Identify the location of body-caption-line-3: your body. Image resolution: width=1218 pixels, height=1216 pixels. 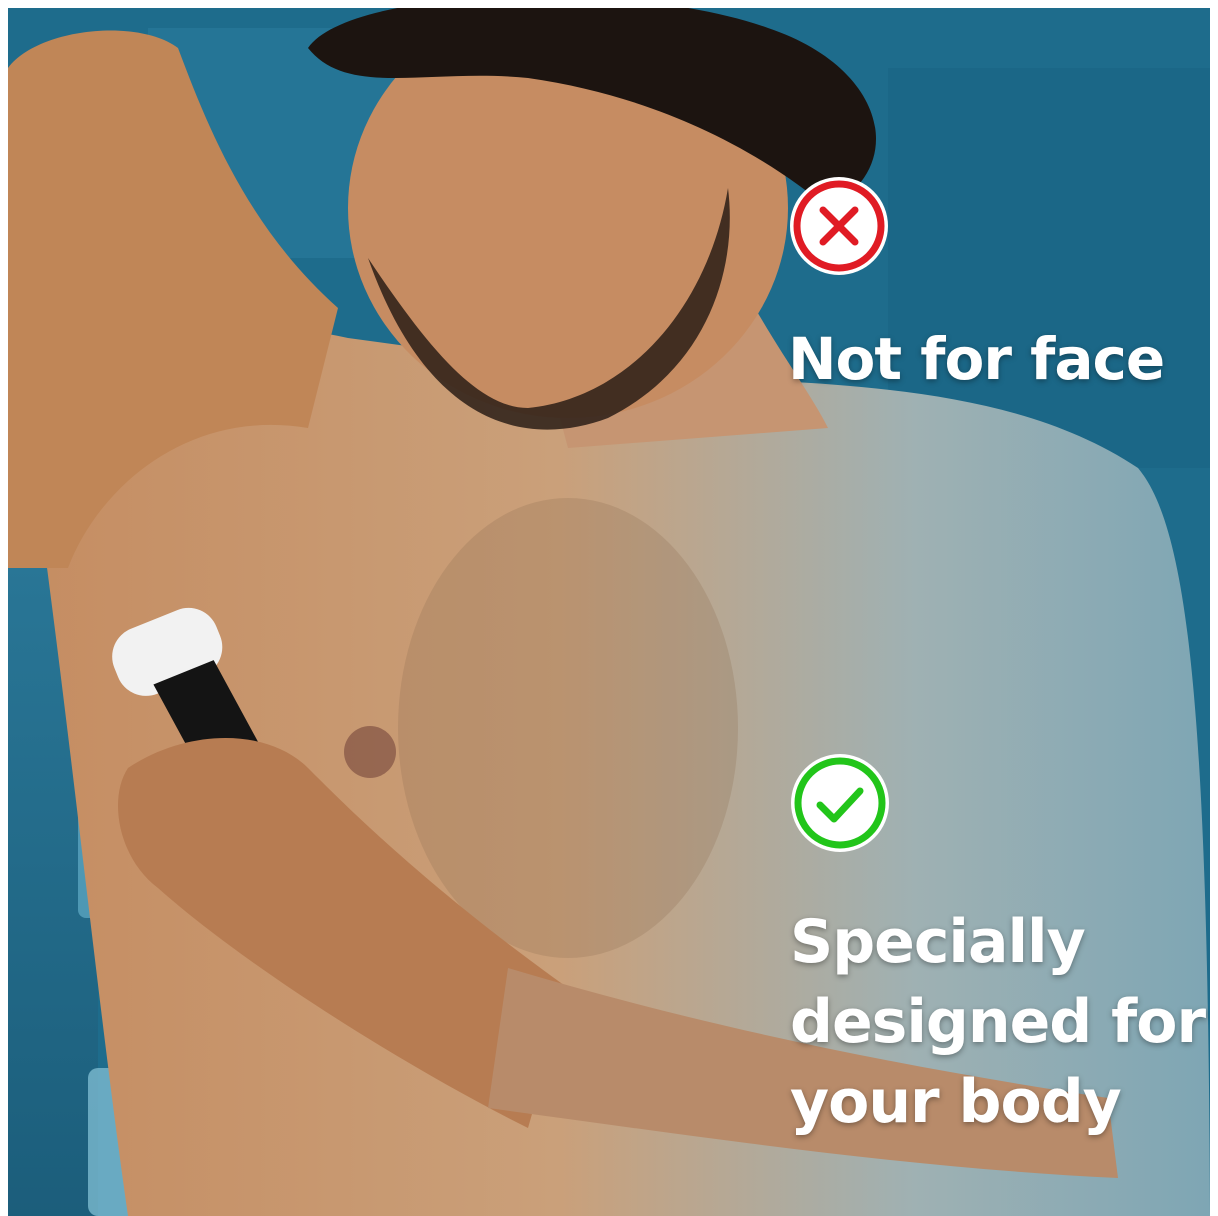
(956, 1102).